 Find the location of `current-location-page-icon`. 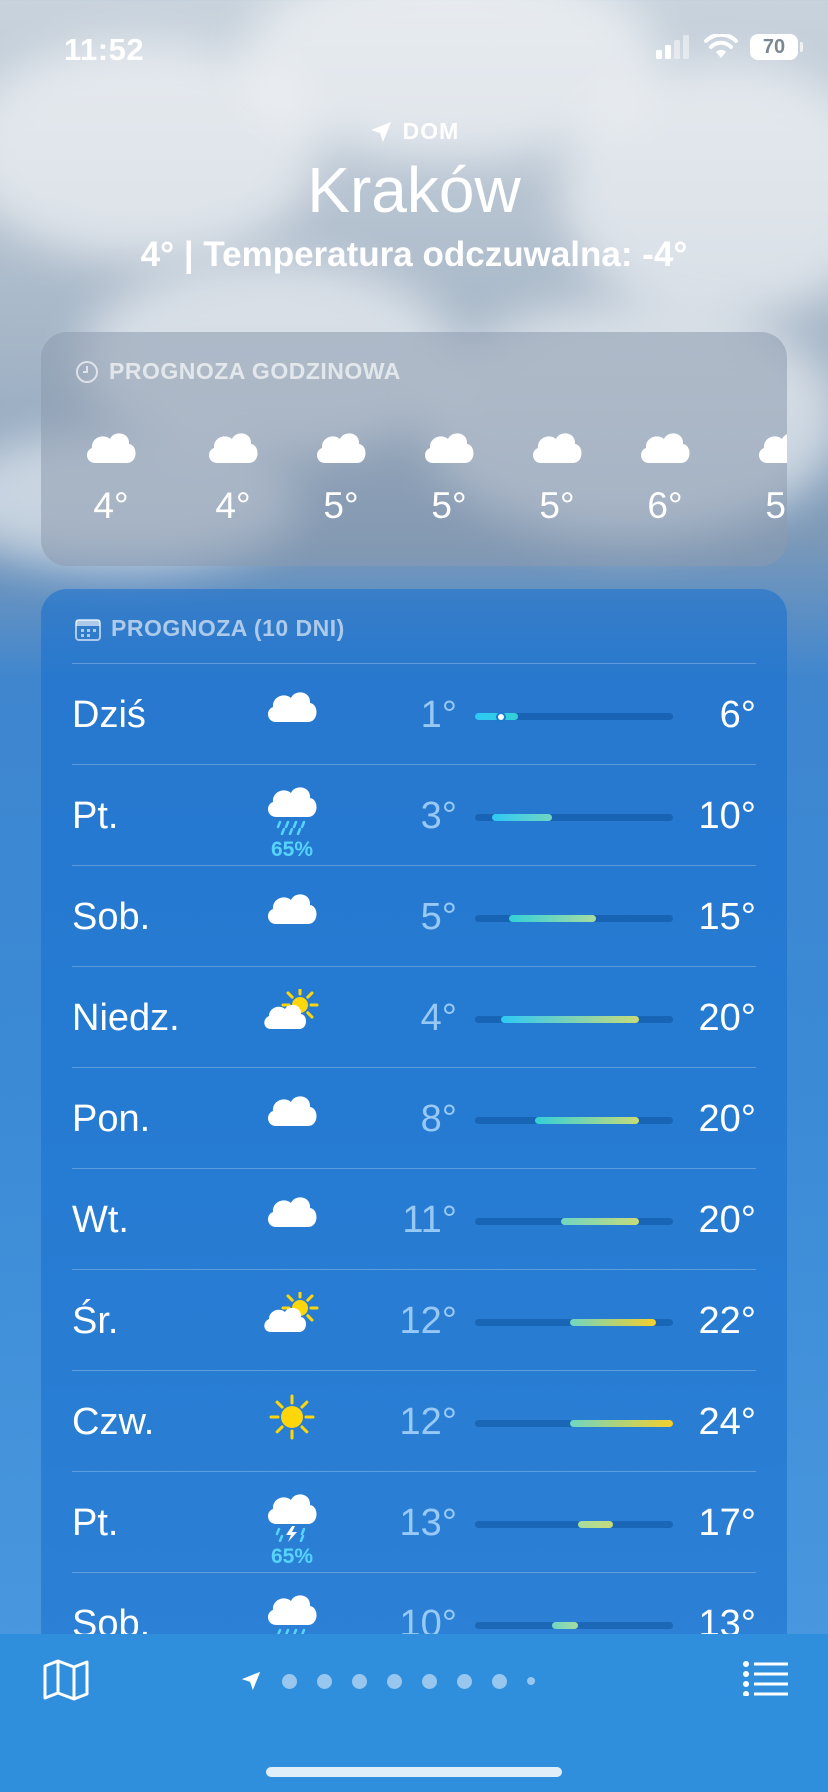

current-location-page-icon is located at coordinates (251, 1681).